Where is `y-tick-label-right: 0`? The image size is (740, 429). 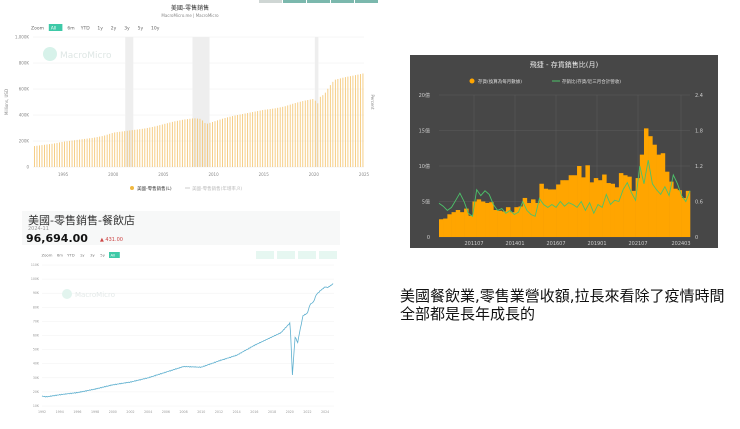 y-tick-label-right: 0 is located at coordinates (696, 238).